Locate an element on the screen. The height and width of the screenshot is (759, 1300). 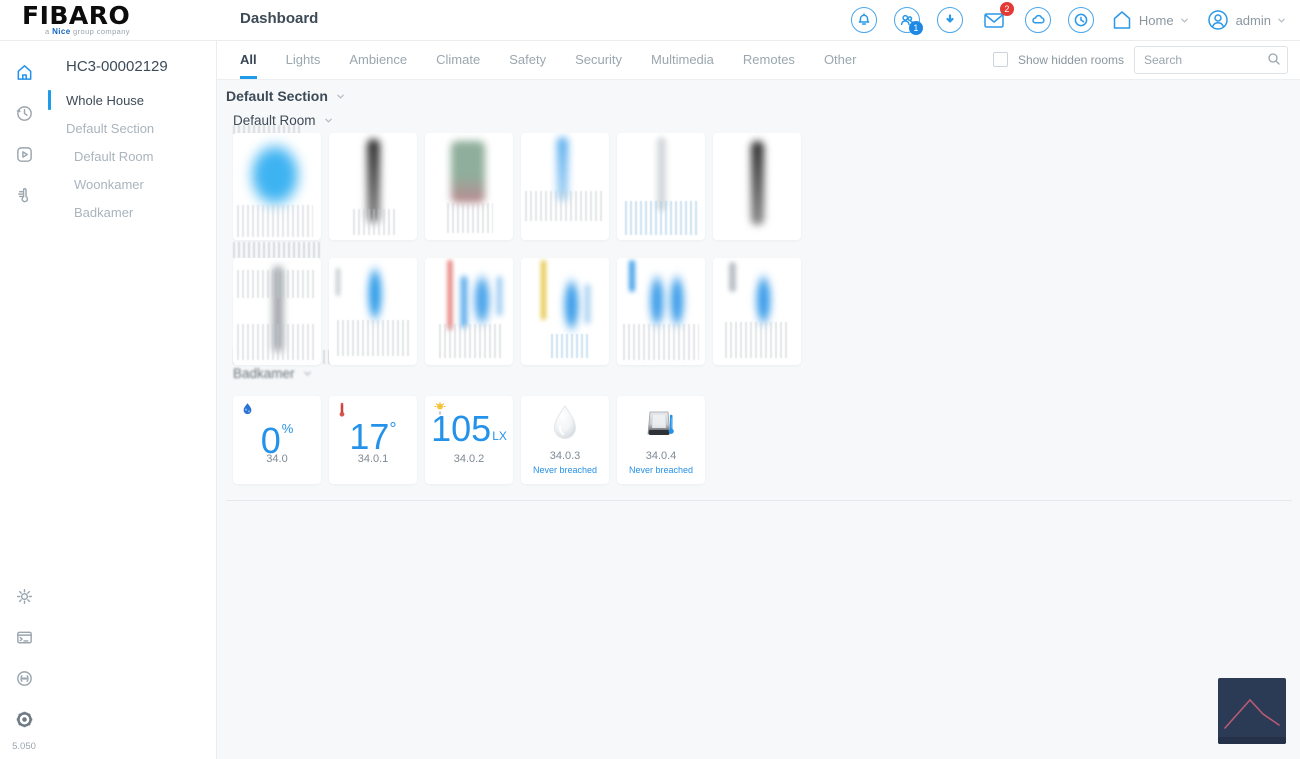
thermometer-icon is located at coordinates (22, 194).